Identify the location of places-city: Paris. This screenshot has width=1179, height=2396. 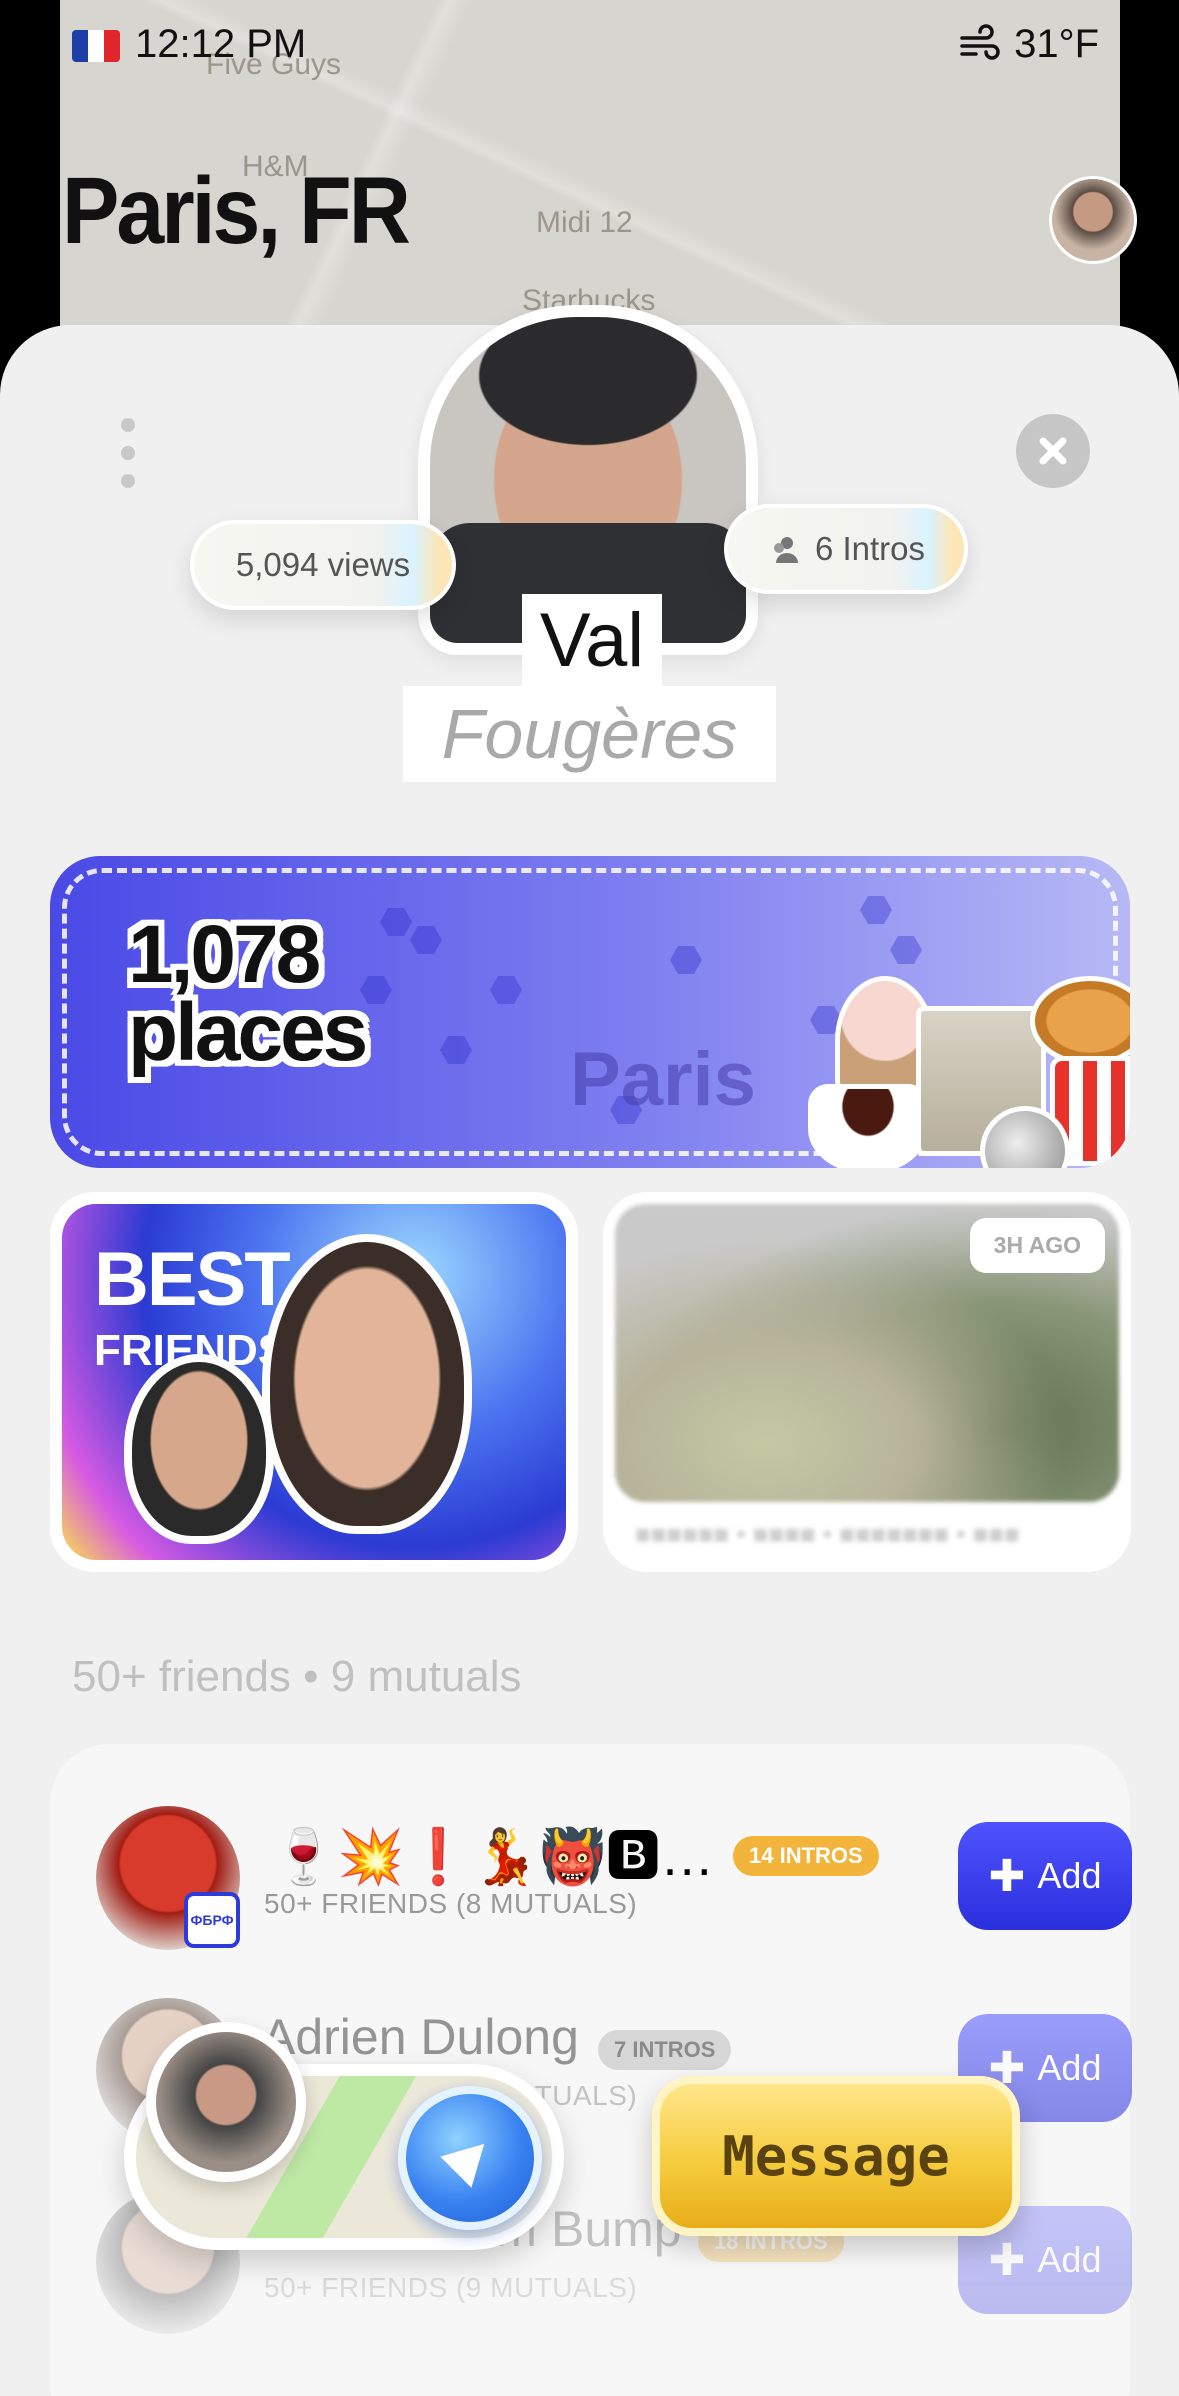
(663, 1079).